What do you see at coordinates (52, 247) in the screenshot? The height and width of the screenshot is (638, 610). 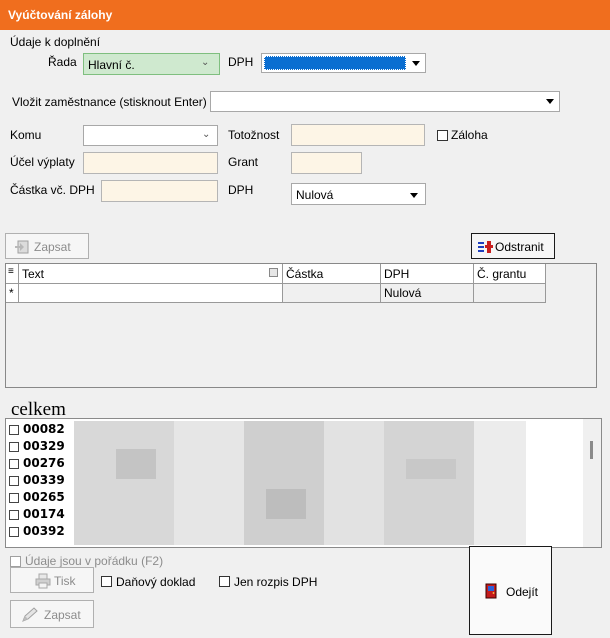 I see `zapsat-row-label: Zapsat` at bounding box center [52, 247].